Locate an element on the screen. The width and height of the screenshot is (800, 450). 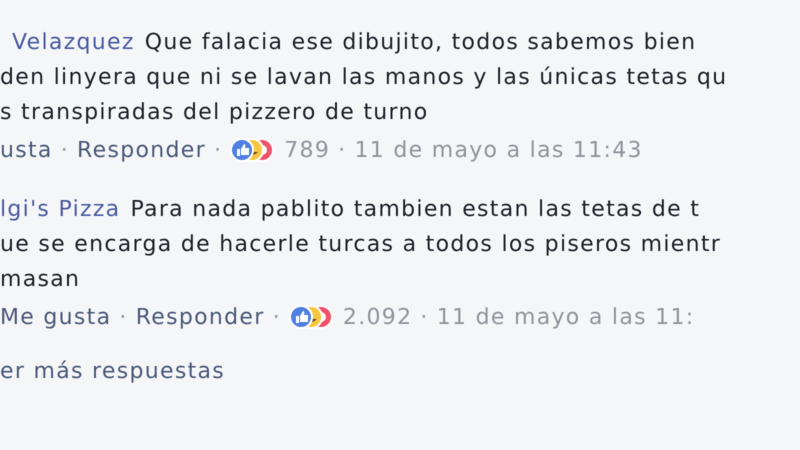
commenter-name: lgi's Pizza is located at coordinates (60, 209).